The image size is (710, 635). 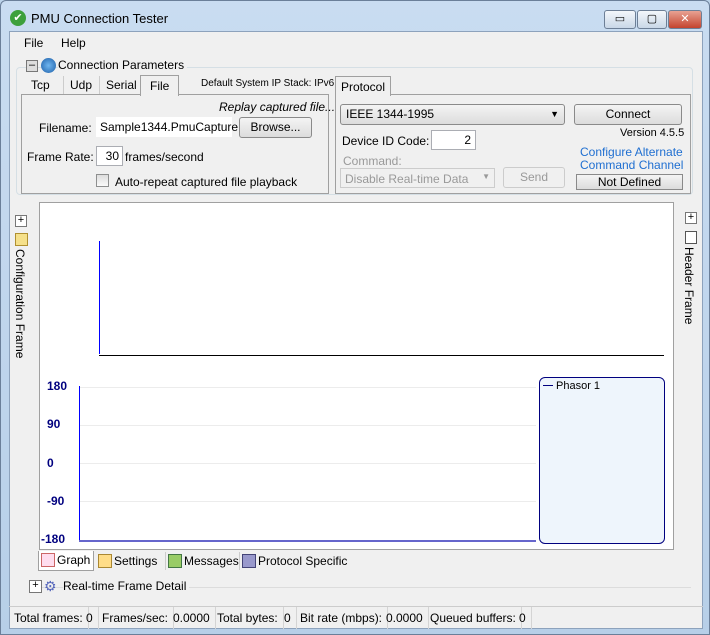 What do you see at coordinates (80, 85) in the screenshot?
I see `tab-udp: Udp` at bounding box center [80, 85].